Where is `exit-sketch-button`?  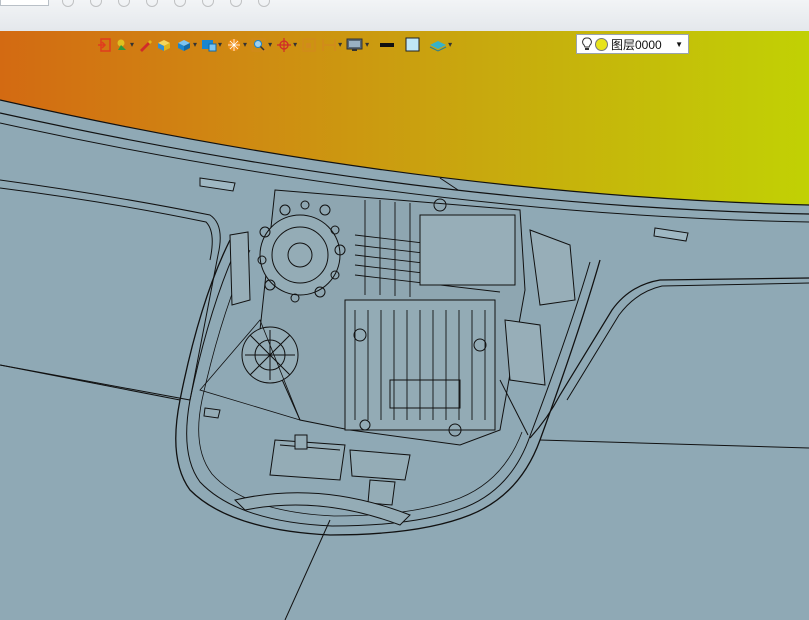 exit-sketch-button is located at coordinates (104, 45).